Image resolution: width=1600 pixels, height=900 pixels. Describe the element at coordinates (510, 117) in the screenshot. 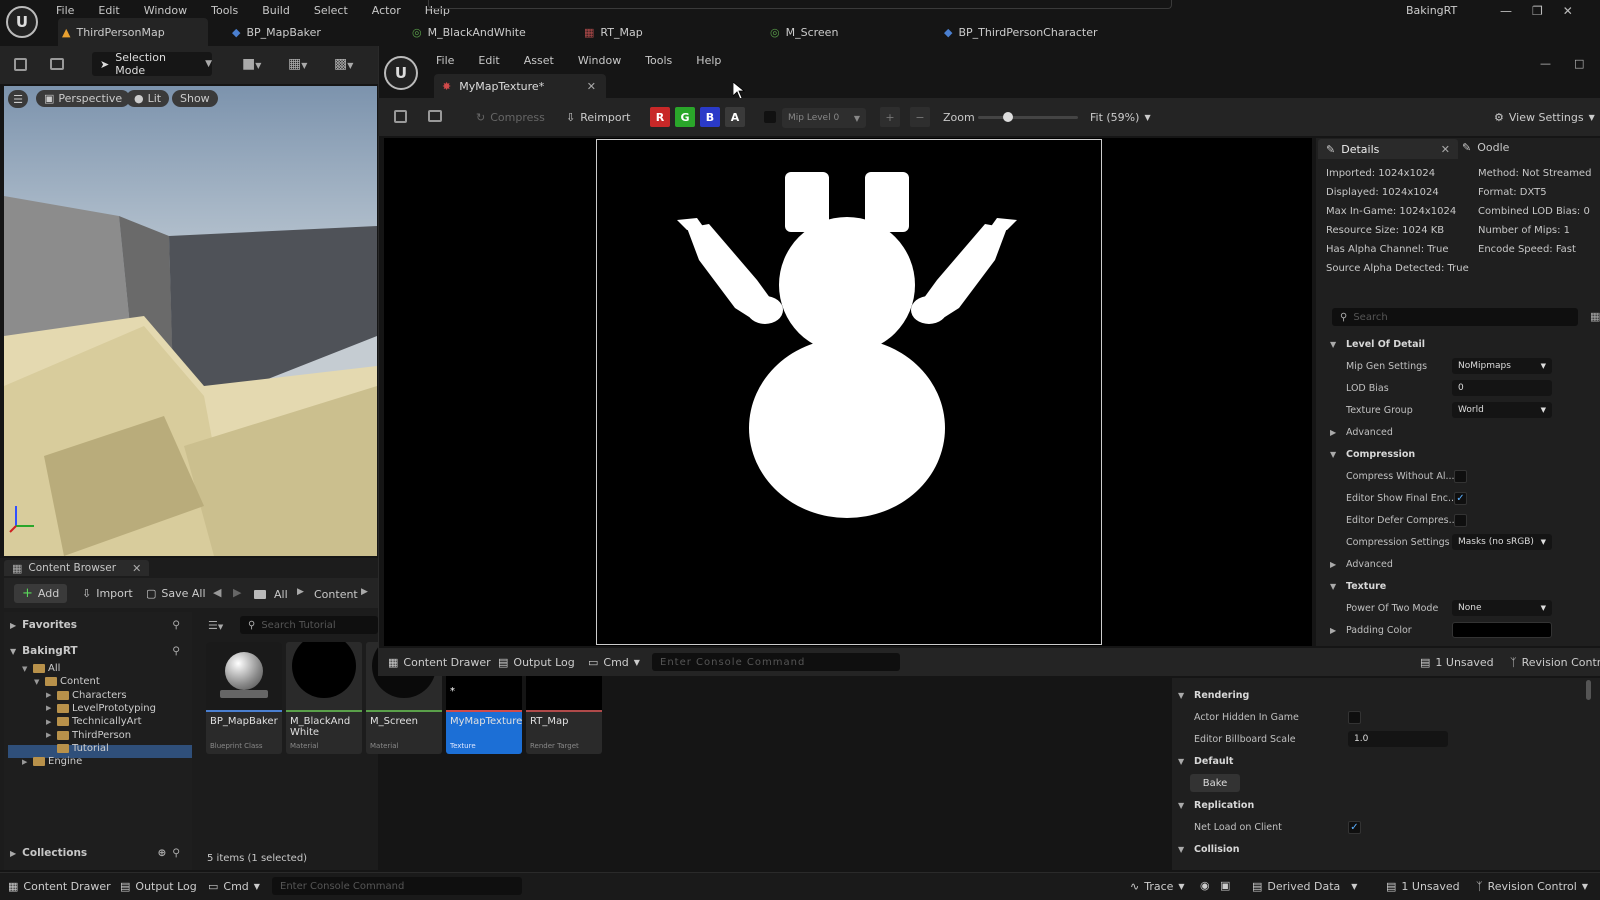

I see `compress-button: ↻ Compress` at that location.